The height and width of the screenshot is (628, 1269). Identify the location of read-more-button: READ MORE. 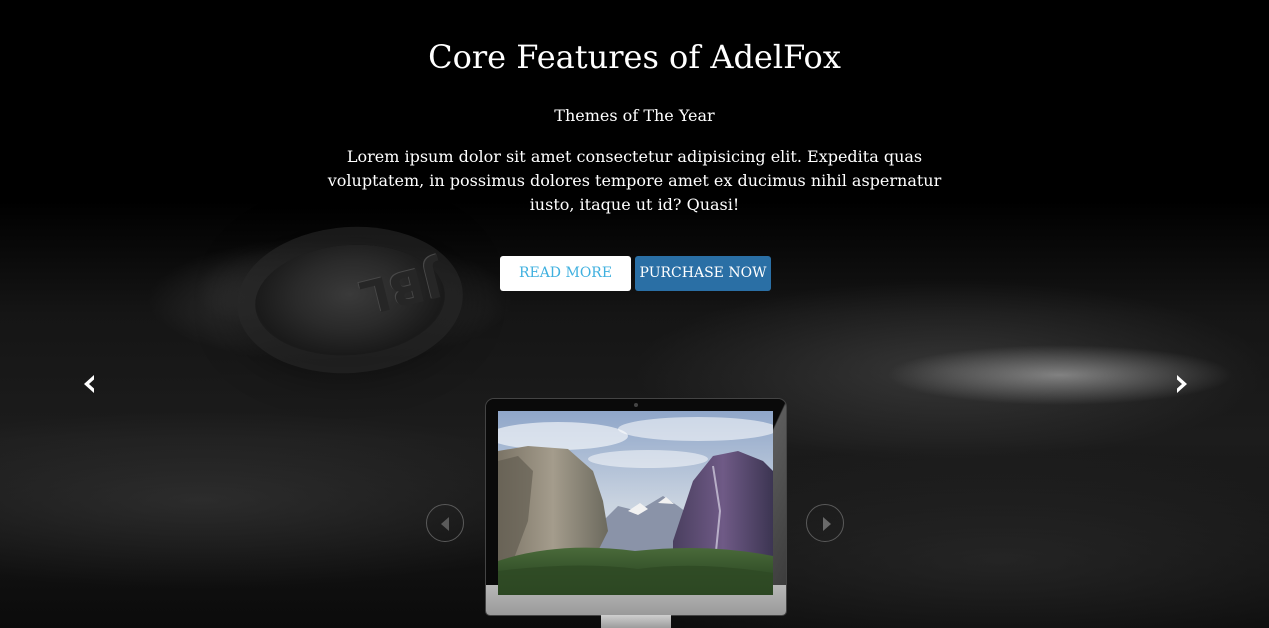
(565, 273).